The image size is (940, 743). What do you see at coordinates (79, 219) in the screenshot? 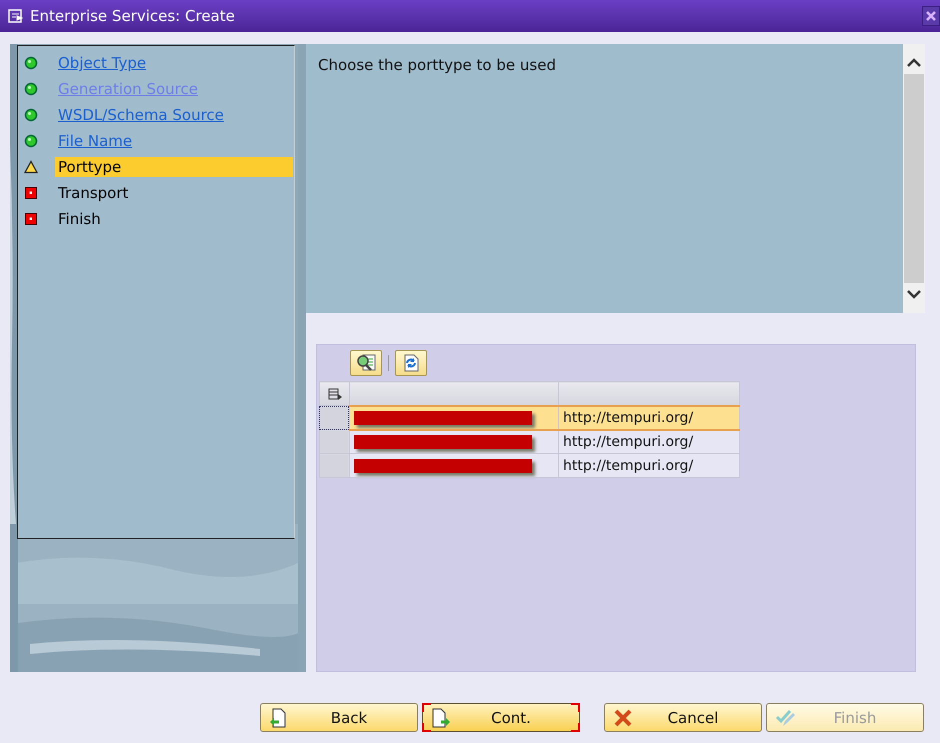
I see `step-item: Finish` at bounding box center [79, 219].